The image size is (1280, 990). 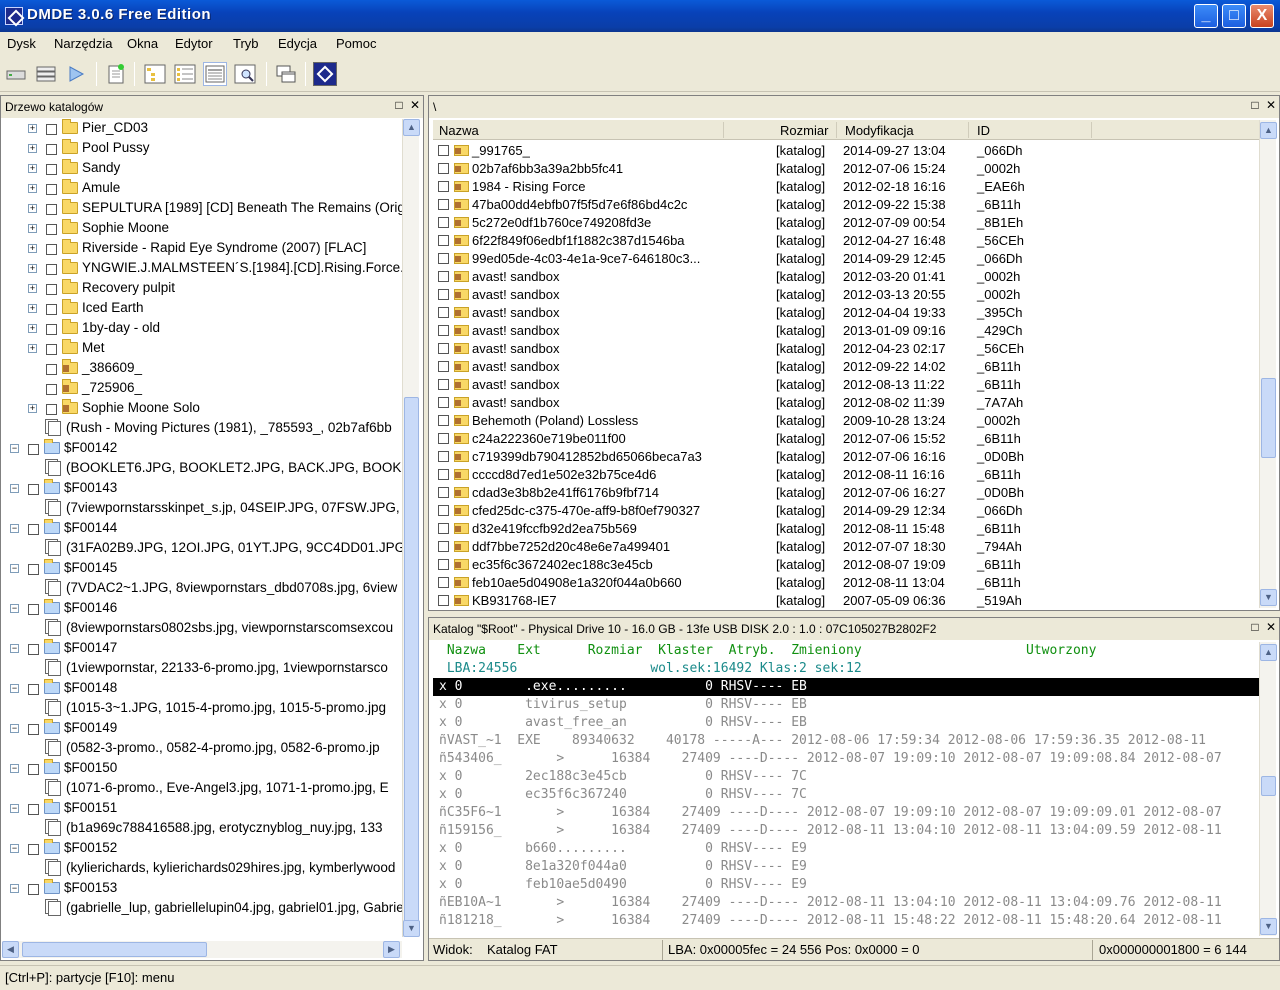 I want to click on disk-icon, so click(x=16, y=74).